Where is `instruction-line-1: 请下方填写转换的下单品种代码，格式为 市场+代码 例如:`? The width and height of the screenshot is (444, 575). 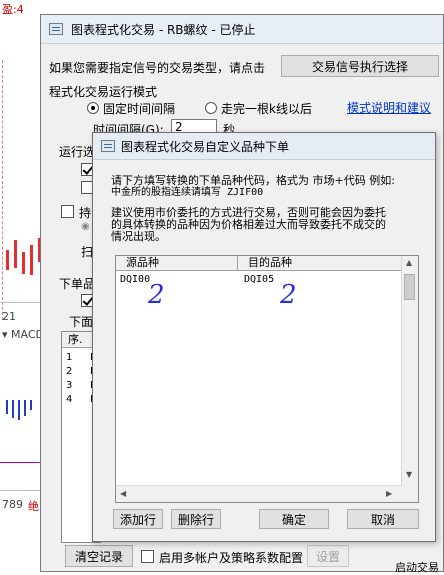 instruction-line-1: 请下方填写转换的下单品种代码，格式为 市场+代码 例如: is located at coordinates (253, 180).